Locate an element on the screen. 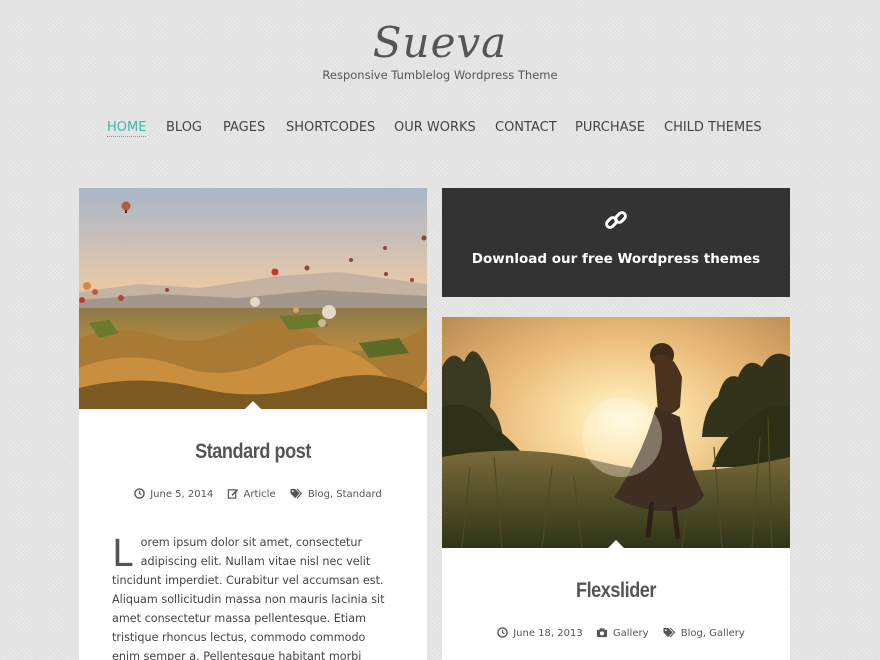  balloons-landscape-image is located at coordinates (253, 298).